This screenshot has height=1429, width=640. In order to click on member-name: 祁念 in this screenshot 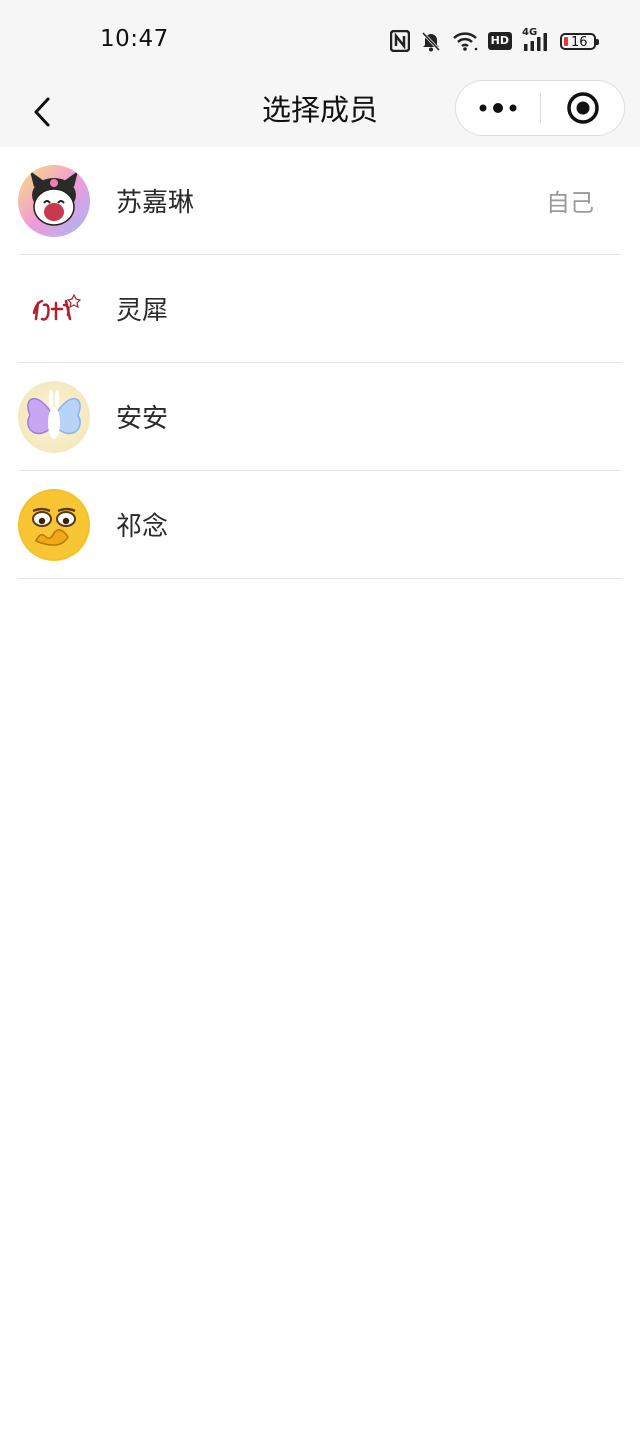, I will do `click(142, 527)`.